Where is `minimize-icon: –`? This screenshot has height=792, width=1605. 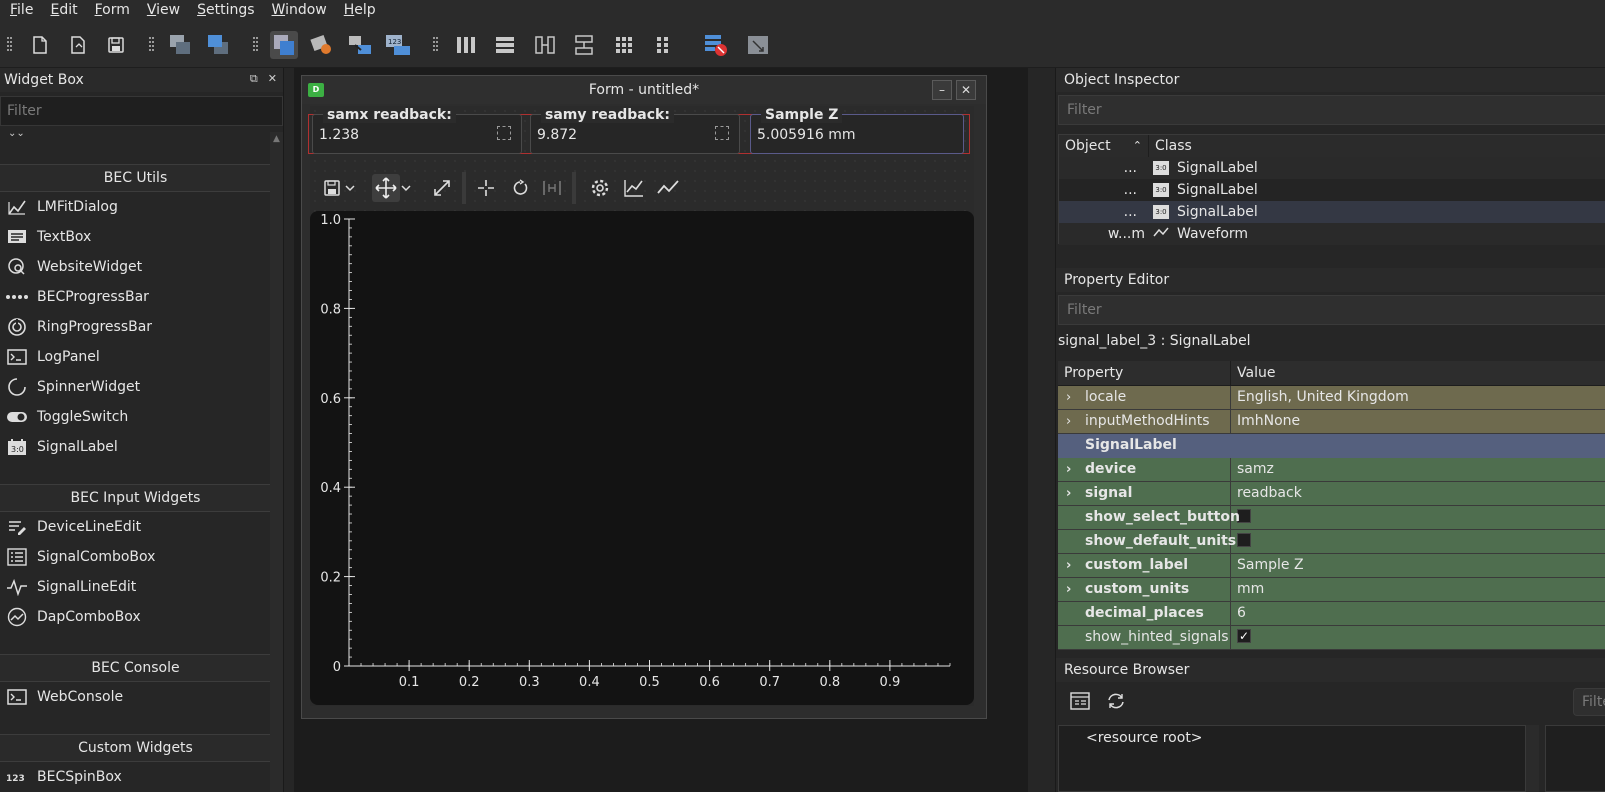 minimize-icon: – is located at coordinates (942, 90).